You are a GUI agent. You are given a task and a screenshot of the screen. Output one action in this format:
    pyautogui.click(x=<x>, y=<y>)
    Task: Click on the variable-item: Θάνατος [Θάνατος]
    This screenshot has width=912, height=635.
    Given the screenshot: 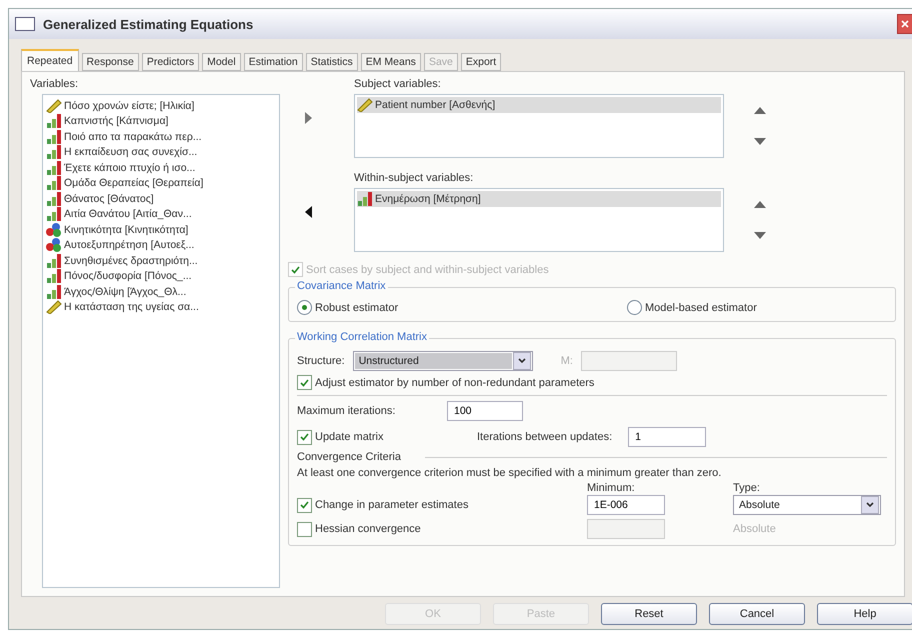 What is the action you would take?
    pyautogui.click(x=161, y=198)
    